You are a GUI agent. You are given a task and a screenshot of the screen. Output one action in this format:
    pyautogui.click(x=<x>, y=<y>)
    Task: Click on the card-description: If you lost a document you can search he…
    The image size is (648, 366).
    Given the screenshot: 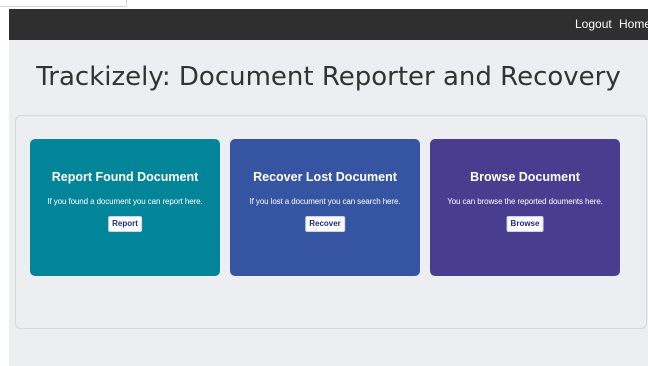 What is the action you would take?
    pyautogui.click(x=325, y=201)
    